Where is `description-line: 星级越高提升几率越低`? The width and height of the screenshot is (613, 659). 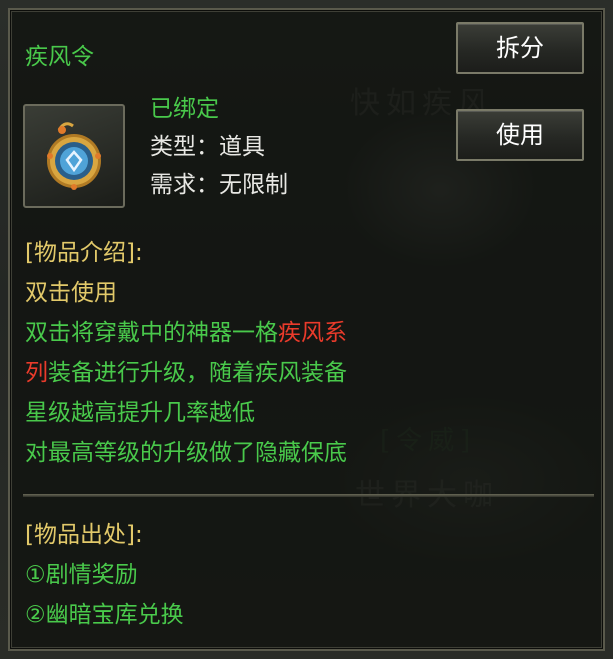 description-line: 星级越高提升几率越低 is located at coordinates (140, 413).